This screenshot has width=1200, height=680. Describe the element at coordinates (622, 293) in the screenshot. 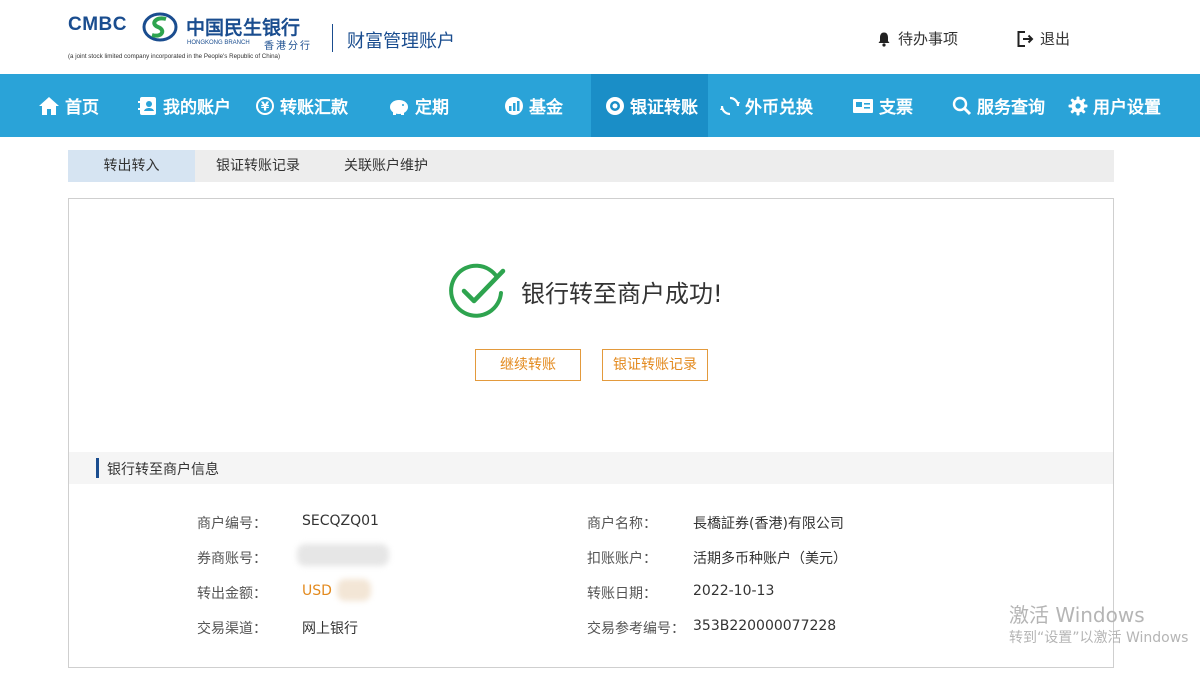

I see `success-text: 银行转至商户成功!` at that location.